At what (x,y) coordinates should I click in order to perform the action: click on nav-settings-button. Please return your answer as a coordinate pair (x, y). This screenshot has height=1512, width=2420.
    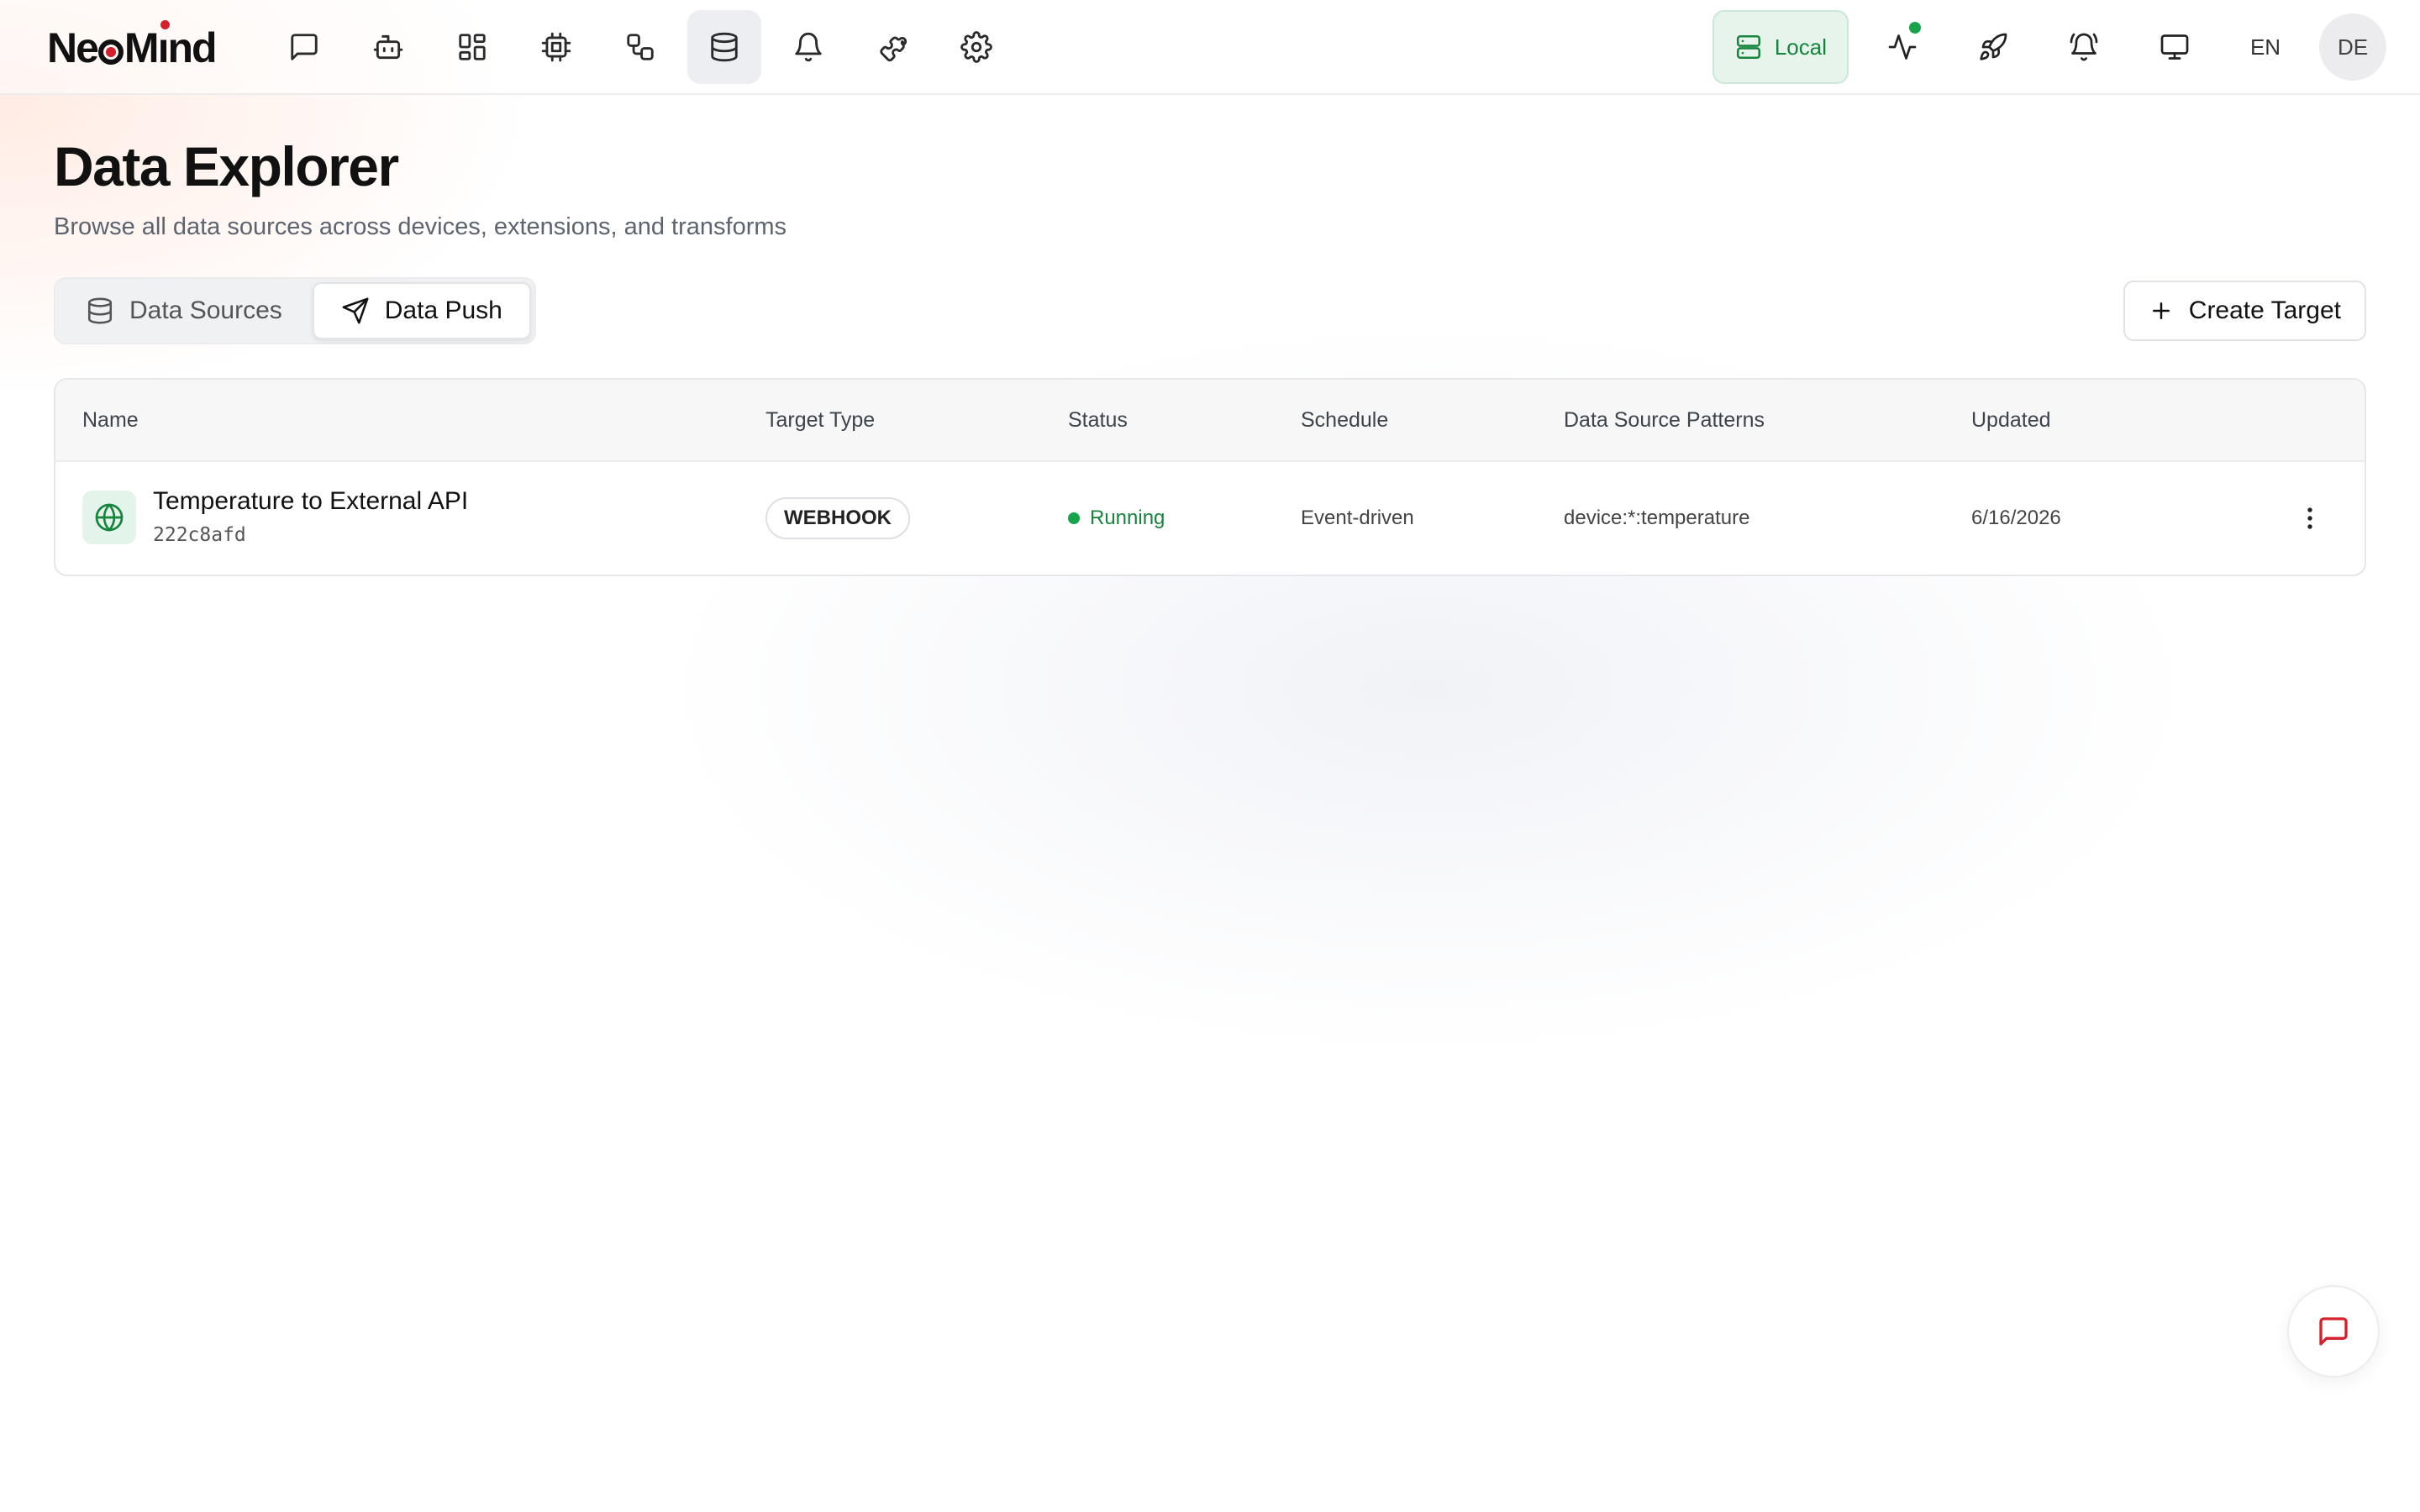
    Looking at the image, I should click on (976, 47).